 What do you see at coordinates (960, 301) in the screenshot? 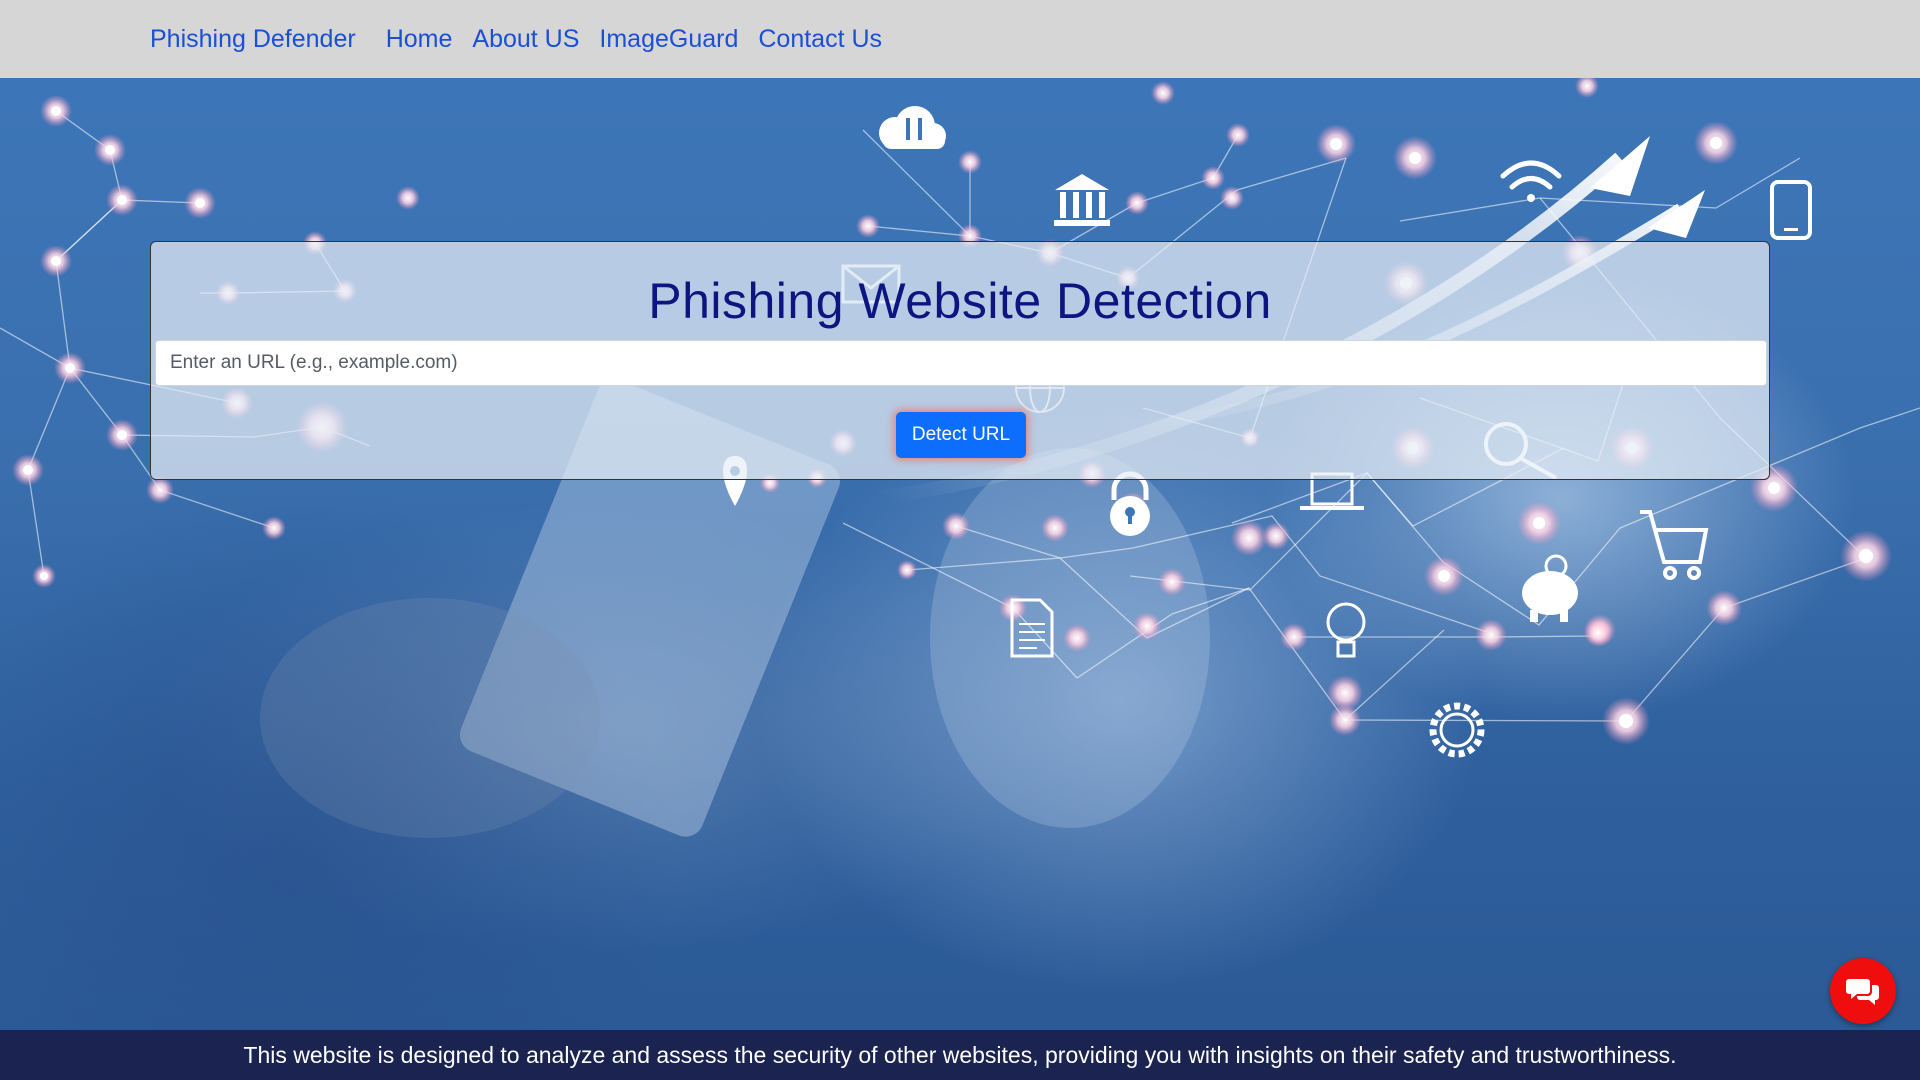
I see `page-title: Phishing Website Detection` at bounding box center [960, 301].